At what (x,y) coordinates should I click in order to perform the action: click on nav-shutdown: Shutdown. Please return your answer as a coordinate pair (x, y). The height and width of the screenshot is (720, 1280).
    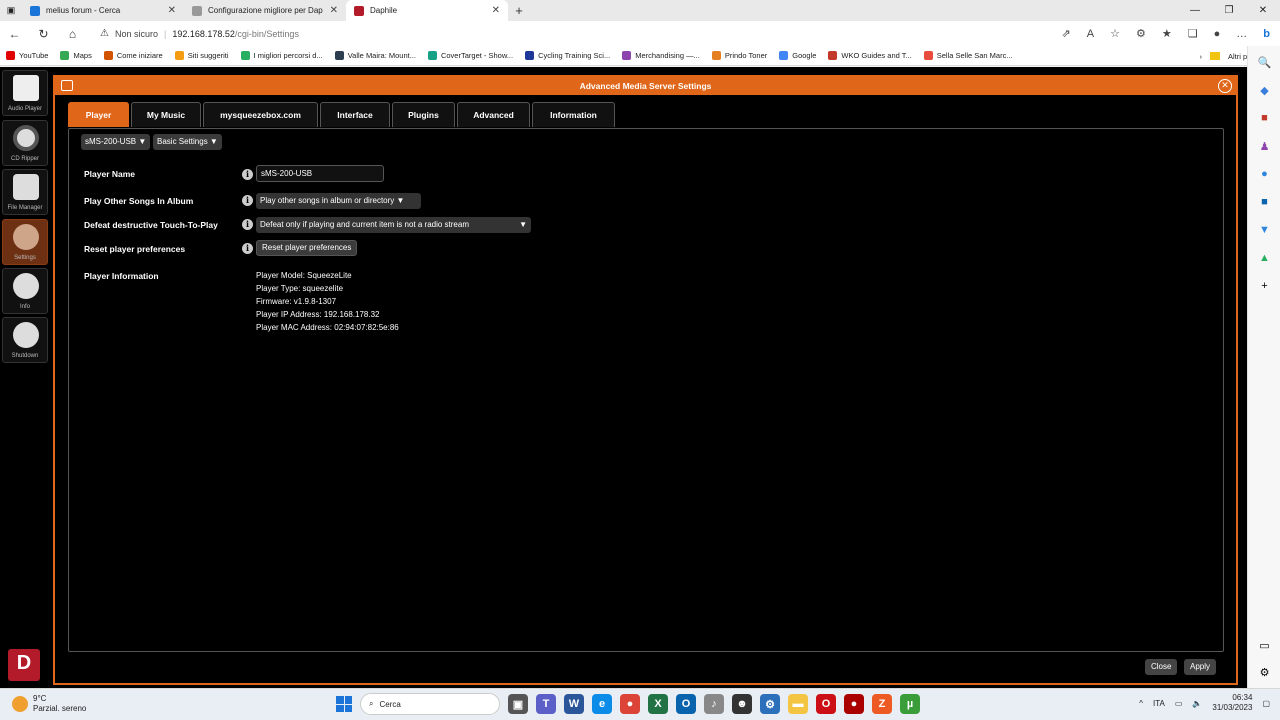
    Looking at the image, I should click on (25, 340).